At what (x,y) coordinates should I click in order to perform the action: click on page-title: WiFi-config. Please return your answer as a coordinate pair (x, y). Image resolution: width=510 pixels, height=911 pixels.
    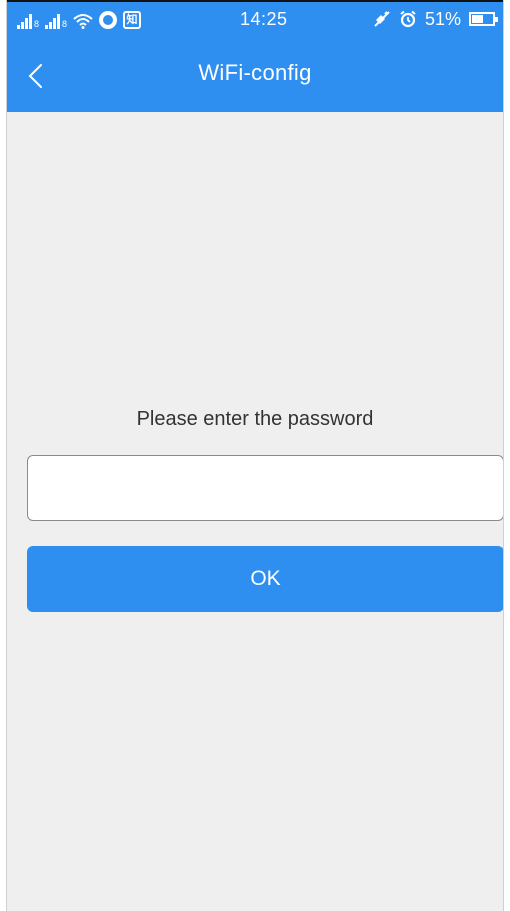
    Looking at the image, I should click on (255, 72).